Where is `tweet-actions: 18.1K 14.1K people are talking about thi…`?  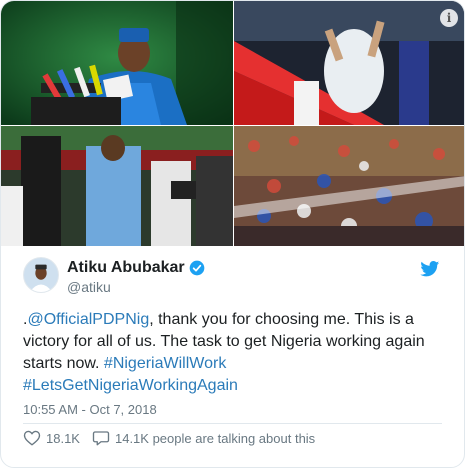
tweet-actions: 18.1K 14.1K people are talking about thi… is located at coordinates (169, 438).